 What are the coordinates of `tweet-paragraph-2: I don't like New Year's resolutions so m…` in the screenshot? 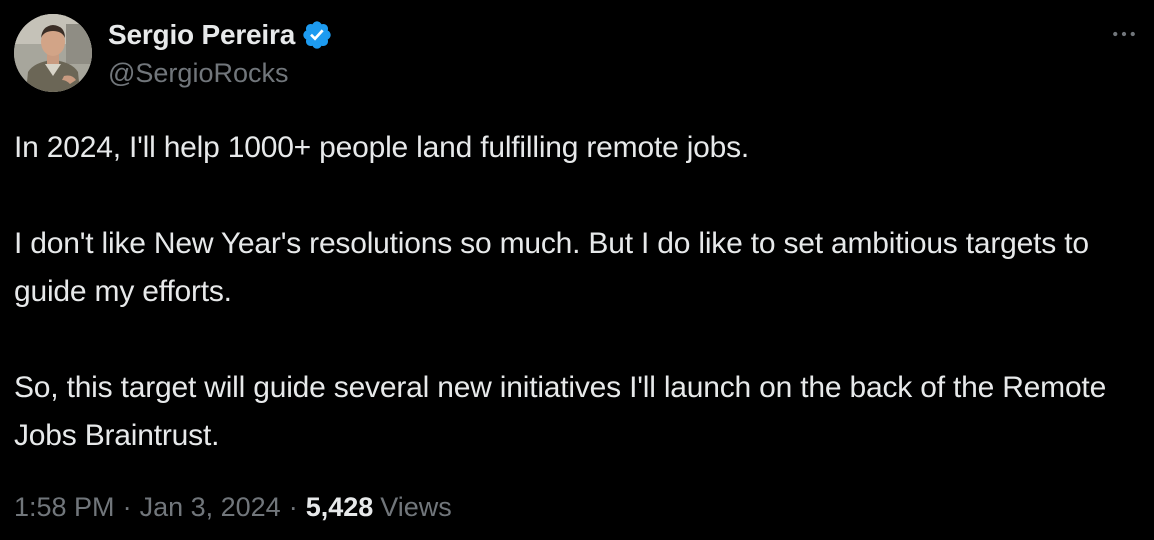 It's located at (551, 267).